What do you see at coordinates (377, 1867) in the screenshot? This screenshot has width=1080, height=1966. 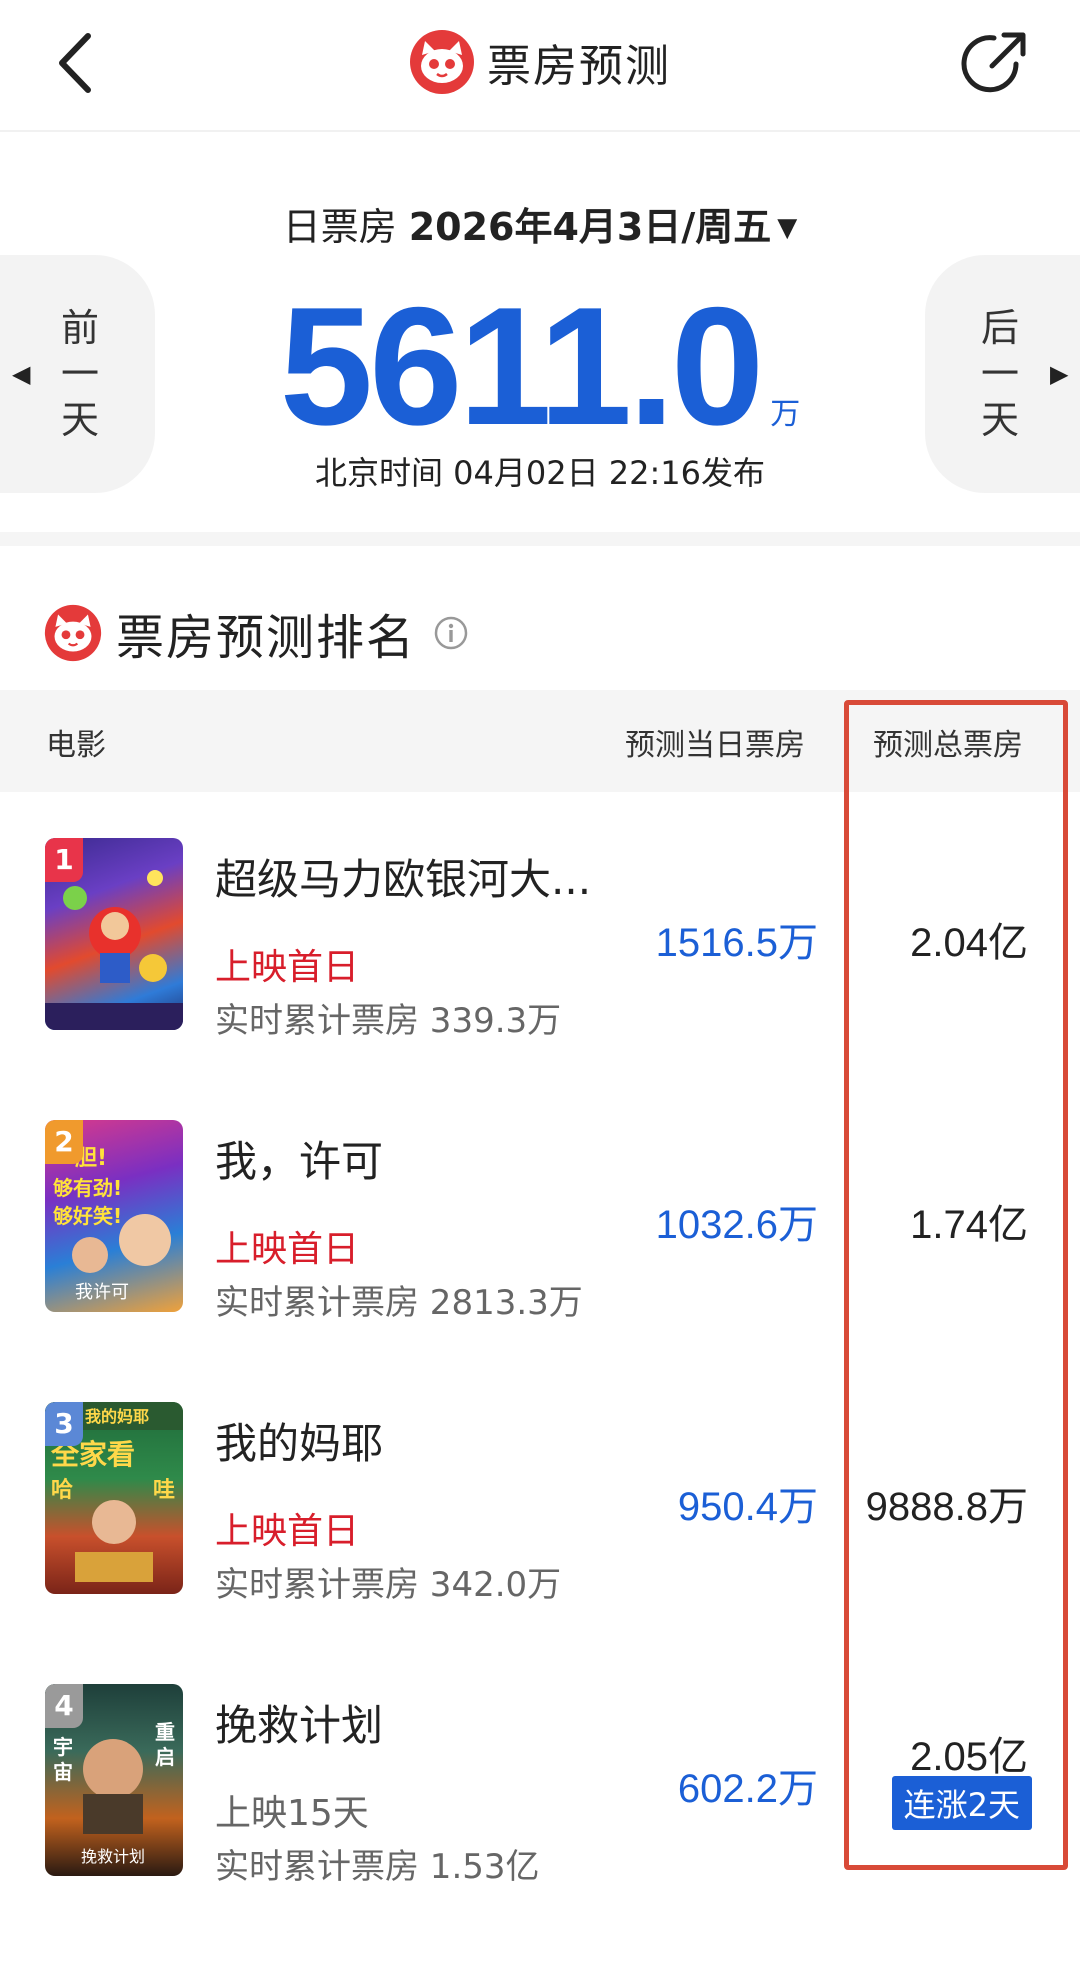 I see `cumulative-box-office: 实时累计票房 1.53亿` at bounding box center [377, 1867].